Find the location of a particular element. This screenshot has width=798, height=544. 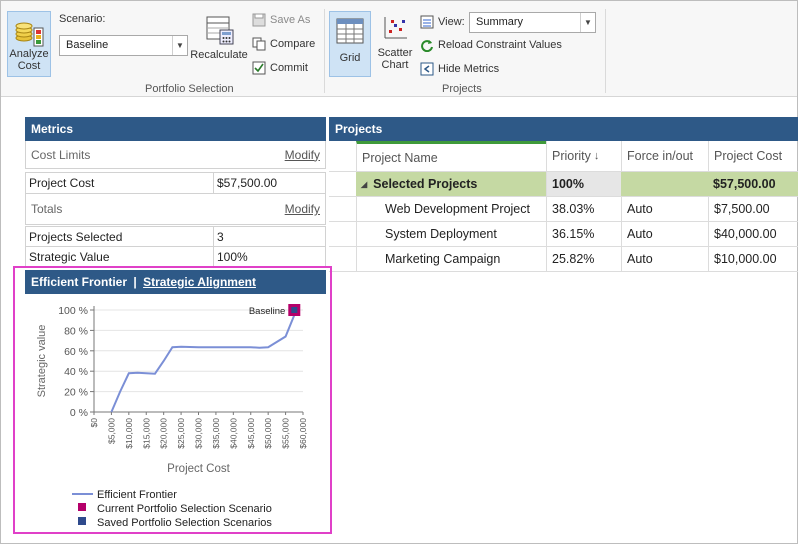

chart-header: Efficient Frontier | Strategic Alignment is located at coordinates (175, 282).